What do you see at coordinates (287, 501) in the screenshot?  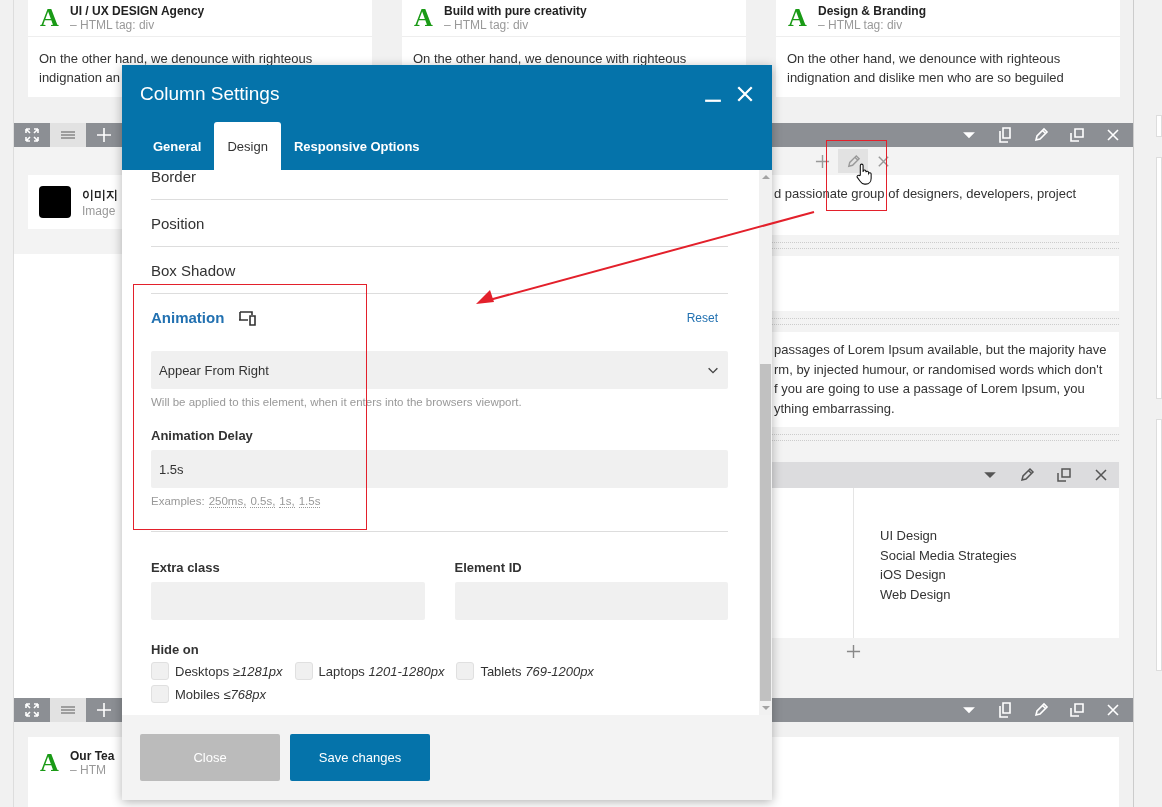 I see `example-value: 1s,` at bounding box center [287, 501].